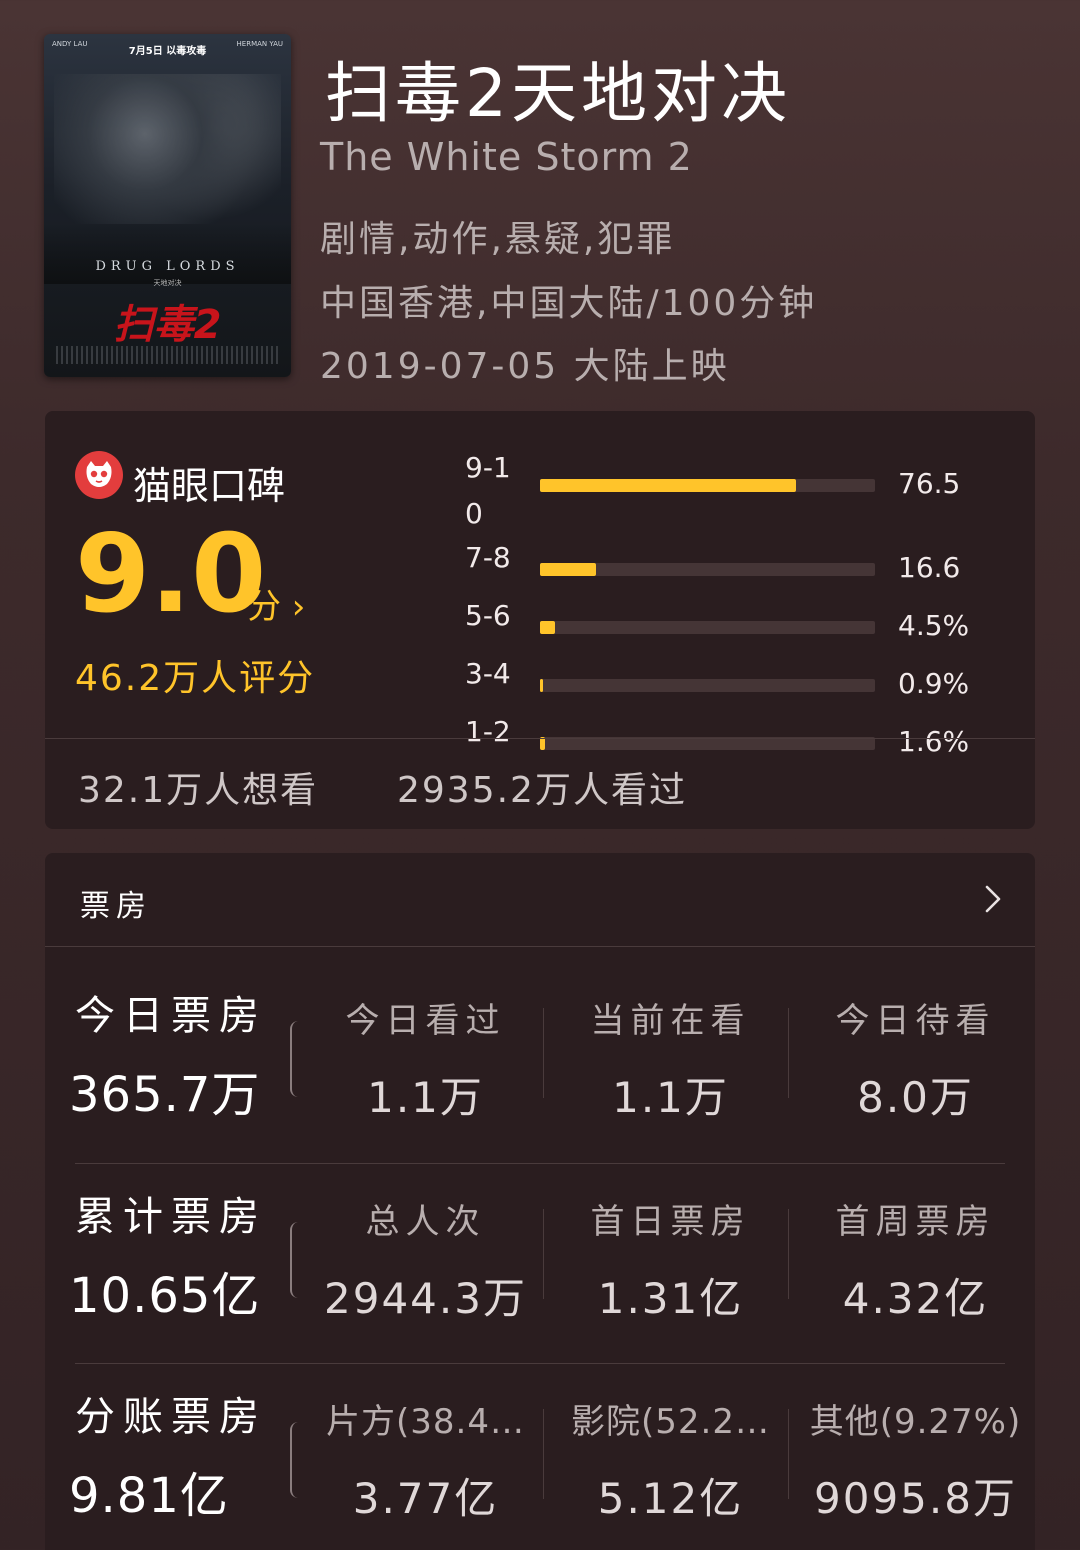 The height and width of the screenshot is (1550, 1080). Describe the element at coordinates (171, 1016) in the screenshot. I see `bo-row-label: 今日票房` at that location.